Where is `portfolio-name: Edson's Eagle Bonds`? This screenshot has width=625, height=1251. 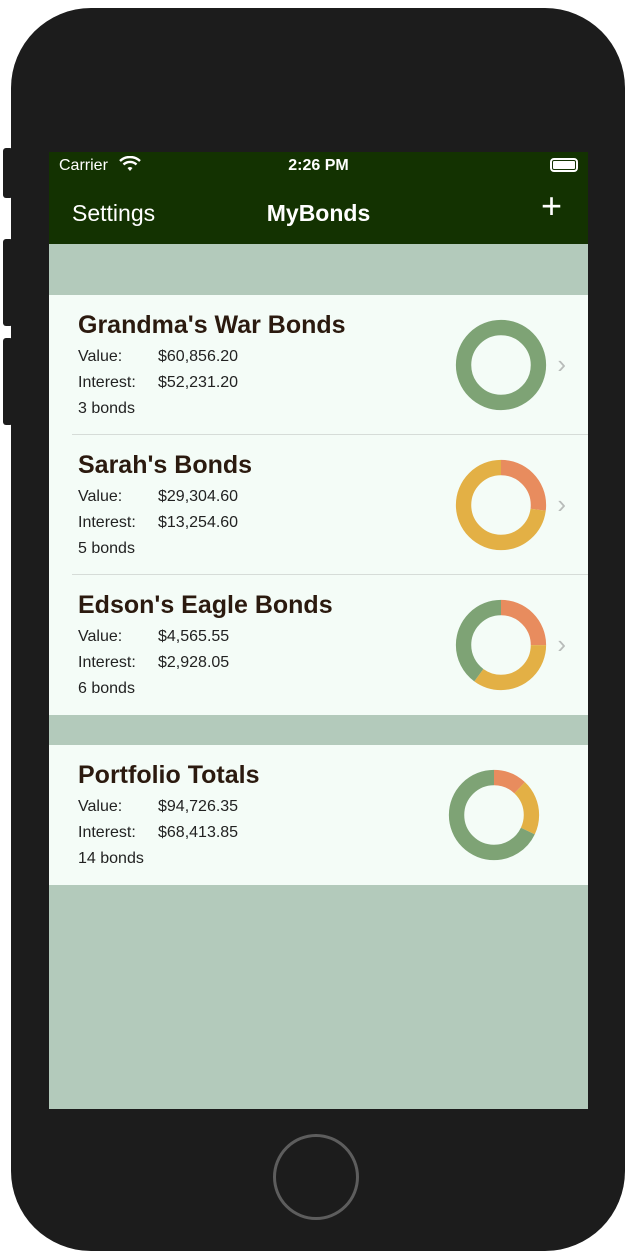 portfolio-name: Edson's Eagle Bonds is located at coordinates (205, 605).